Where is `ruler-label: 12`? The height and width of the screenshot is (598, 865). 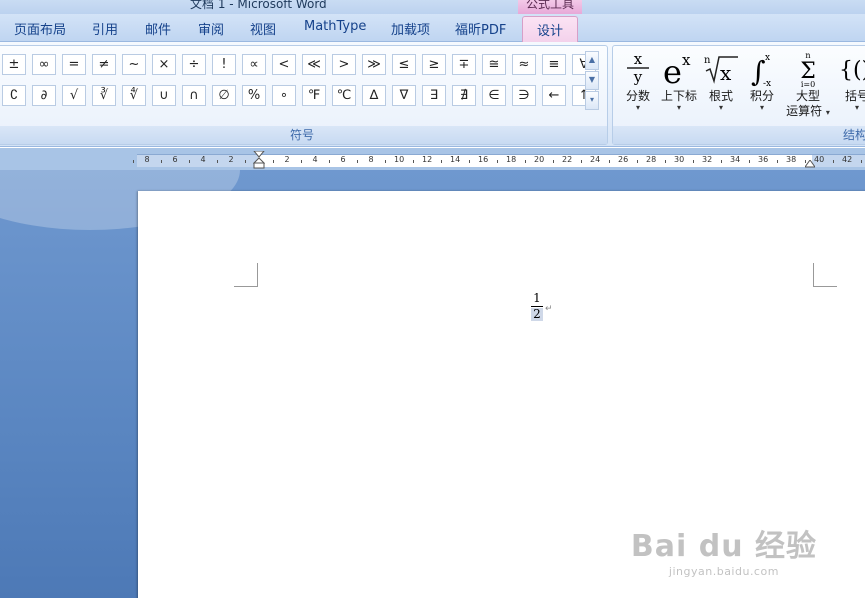
ruler-label: 12 is located at coordinates (427, 159).